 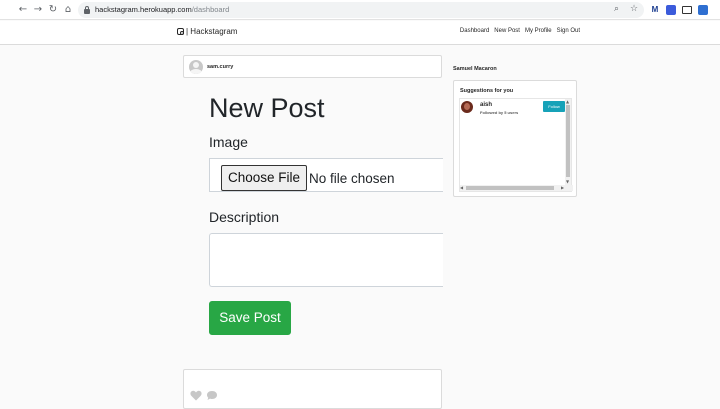 I want to click on home-icon: ⌂, so click(x=68, y=10).